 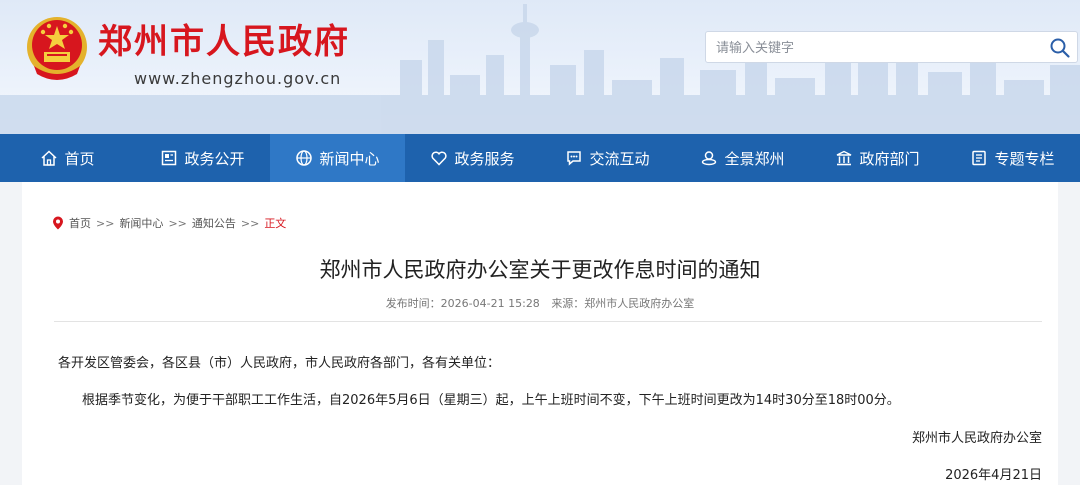 I want to click on location-pin-icon, so click(x=58, y=223).